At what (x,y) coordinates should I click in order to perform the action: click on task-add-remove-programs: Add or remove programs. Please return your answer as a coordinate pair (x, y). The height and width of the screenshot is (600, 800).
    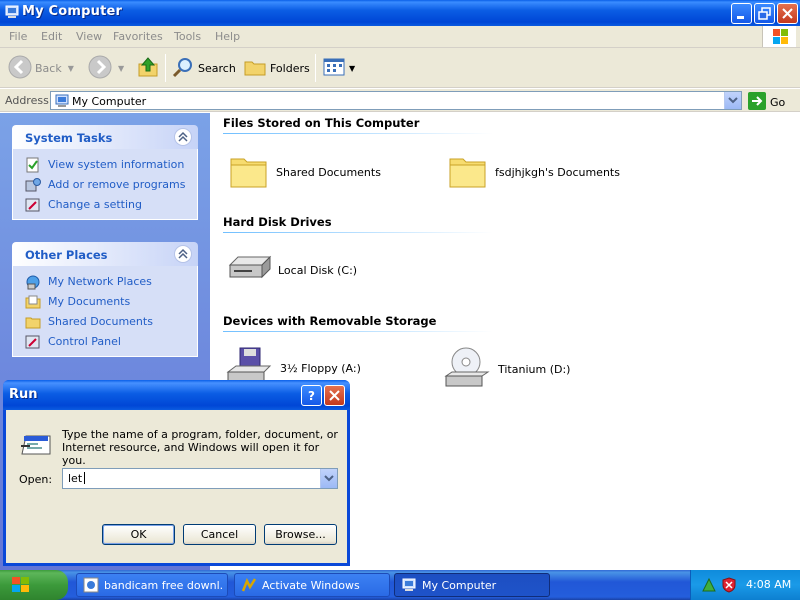
    Looking at the image, I should click on (105, 185).